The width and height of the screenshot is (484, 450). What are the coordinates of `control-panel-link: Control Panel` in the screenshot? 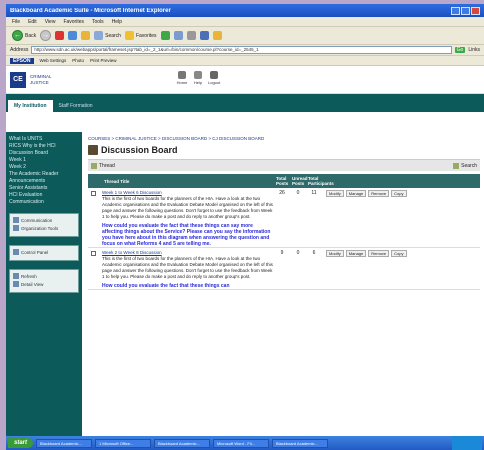 It's located at (44, 252).